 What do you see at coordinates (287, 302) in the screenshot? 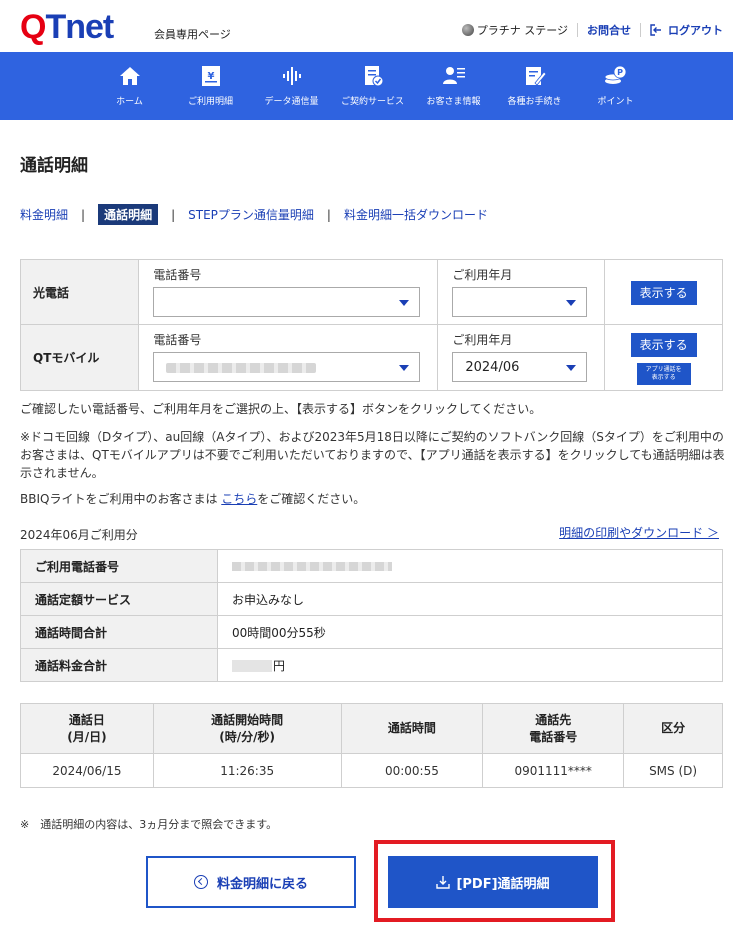
I see `hikari-phone-select` at bounding box center [287, 302].